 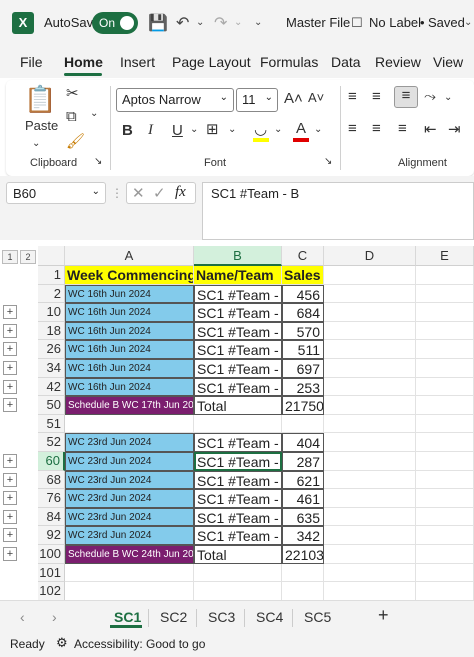 What do you see at coordinates (211, 62) in the screenshot?
I see `tab-page-layout: Page Layout` at bounding box center [211, 62].